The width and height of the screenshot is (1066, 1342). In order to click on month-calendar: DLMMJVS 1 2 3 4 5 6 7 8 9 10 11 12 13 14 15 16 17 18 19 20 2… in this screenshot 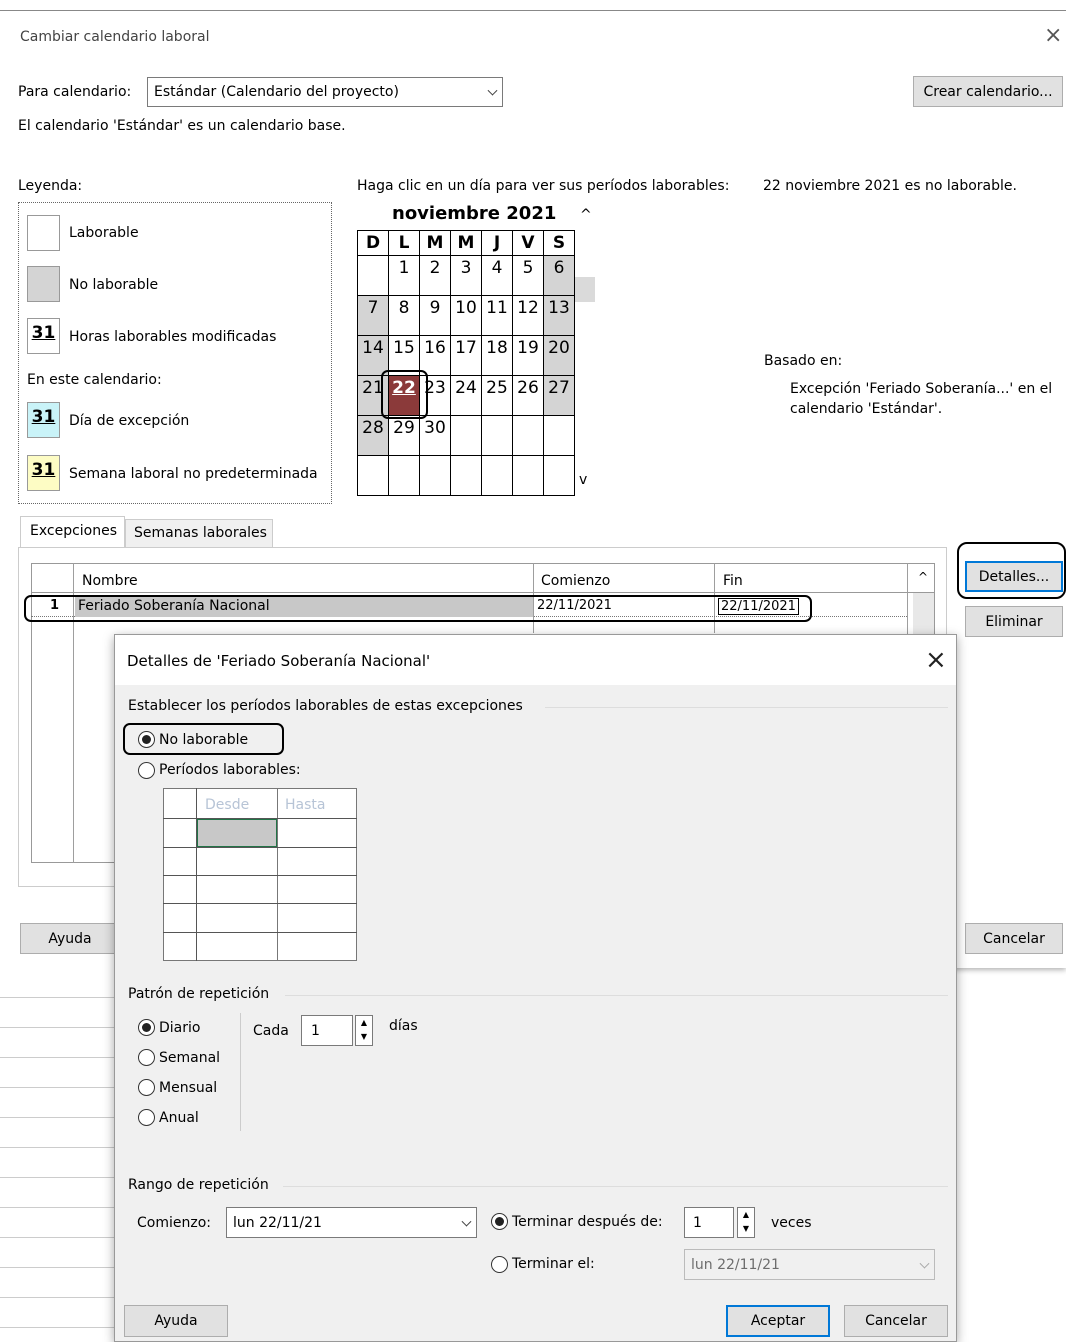, I will do `click(466, 363)`.